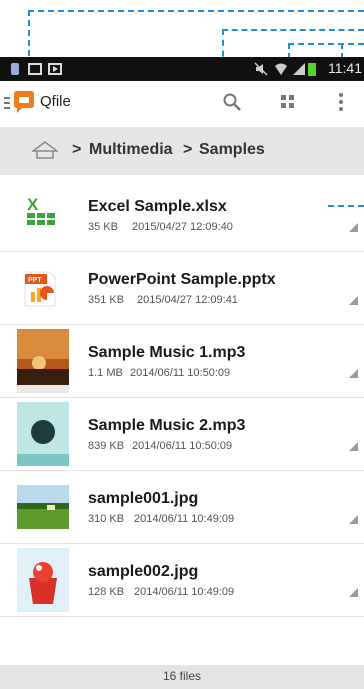 Image resolution: width=364 pixels, height=689 pixels. Describe the element at coordinates (45, 150) in the screenshot. I see `home-icon` at that location.